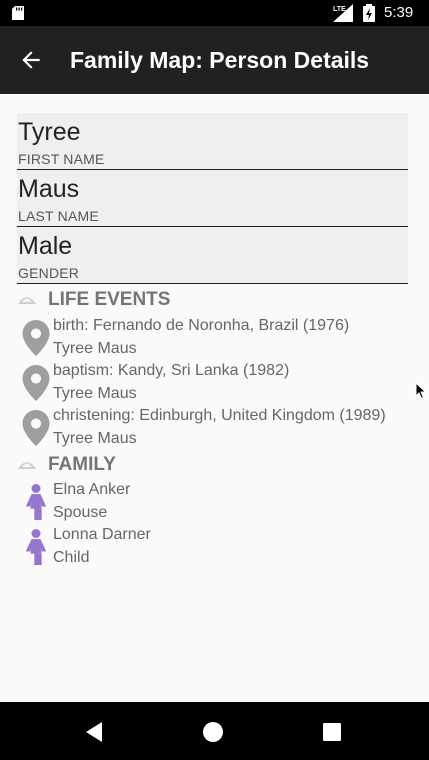 This screenshot has width=429, height=760. Describe the element at coordinates (212, 255) in the screenshot. I see `gender-field: Male GENDER` at that location.